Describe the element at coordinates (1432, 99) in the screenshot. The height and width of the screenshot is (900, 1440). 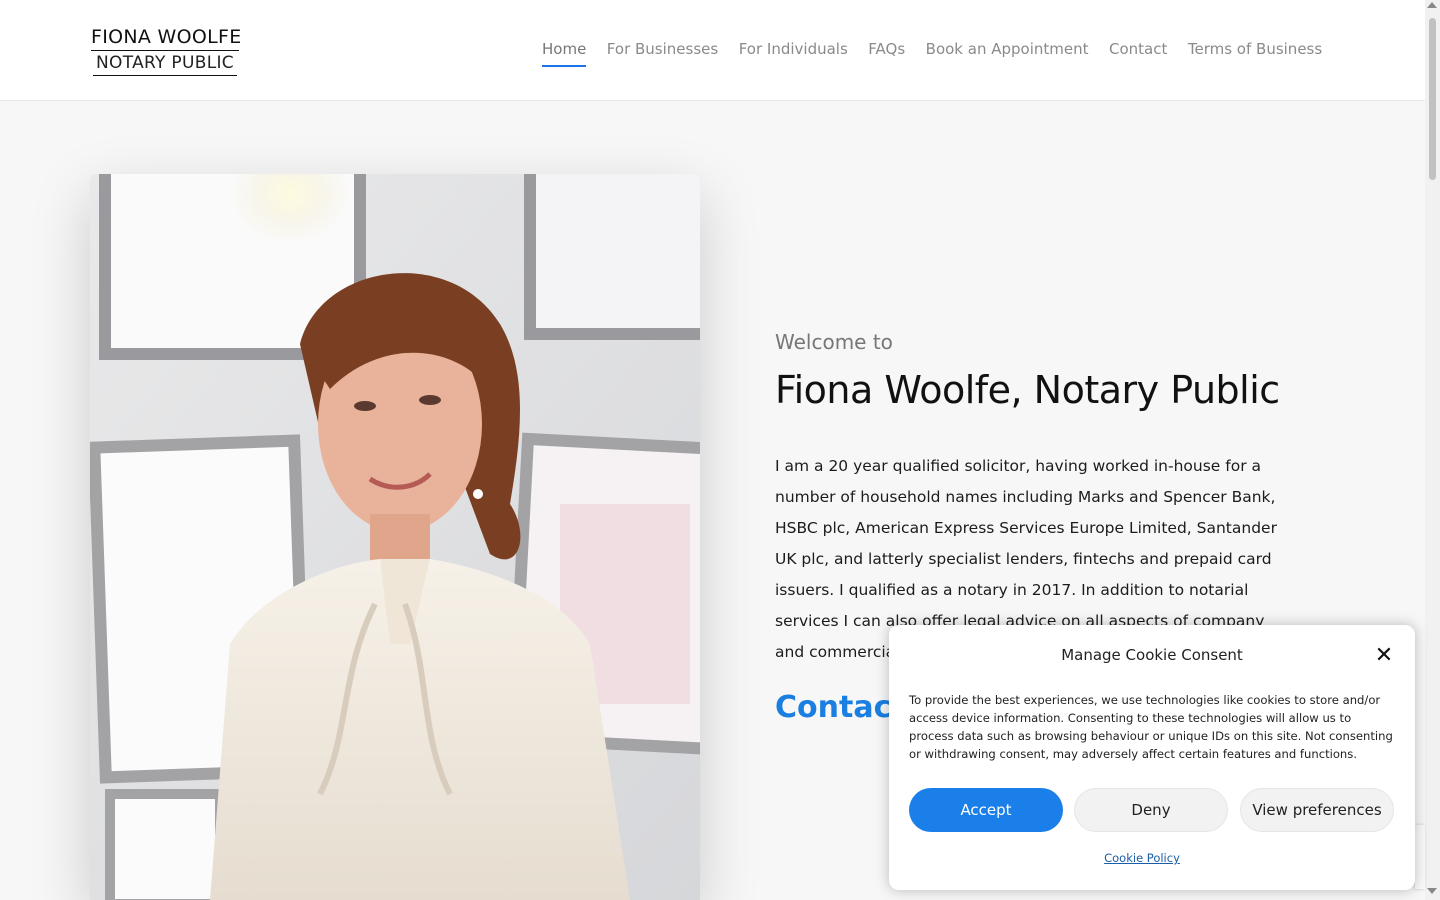
I see `scrollbar-thumb` at that location.